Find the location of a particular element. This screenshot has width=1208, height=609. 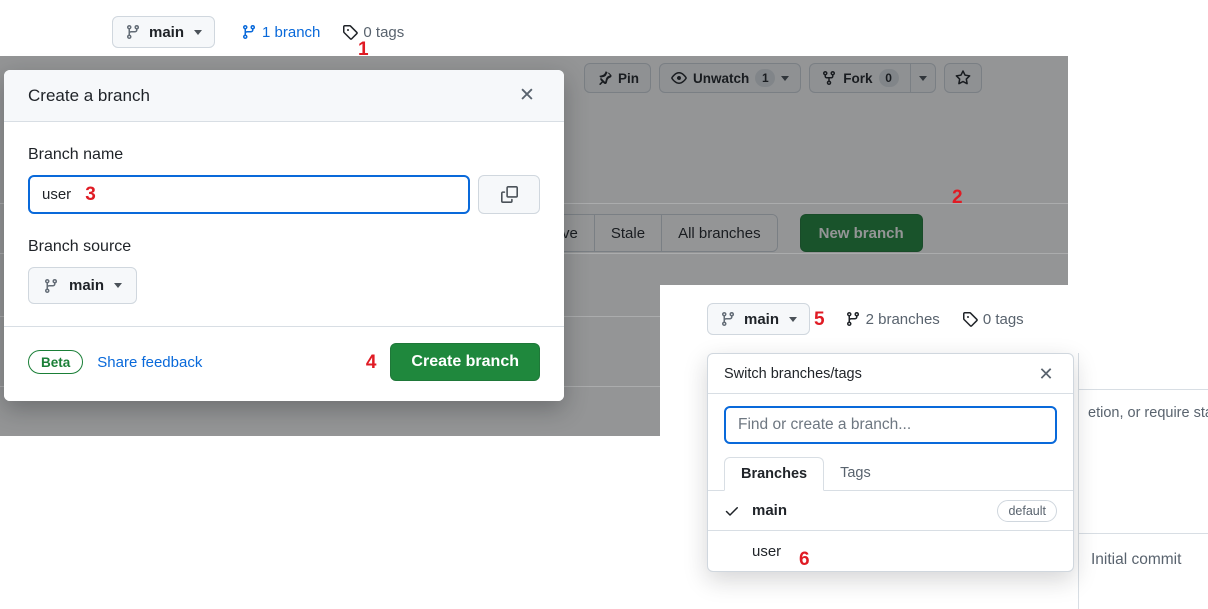

popover-search-wrap is located at coordinates (890, 425).